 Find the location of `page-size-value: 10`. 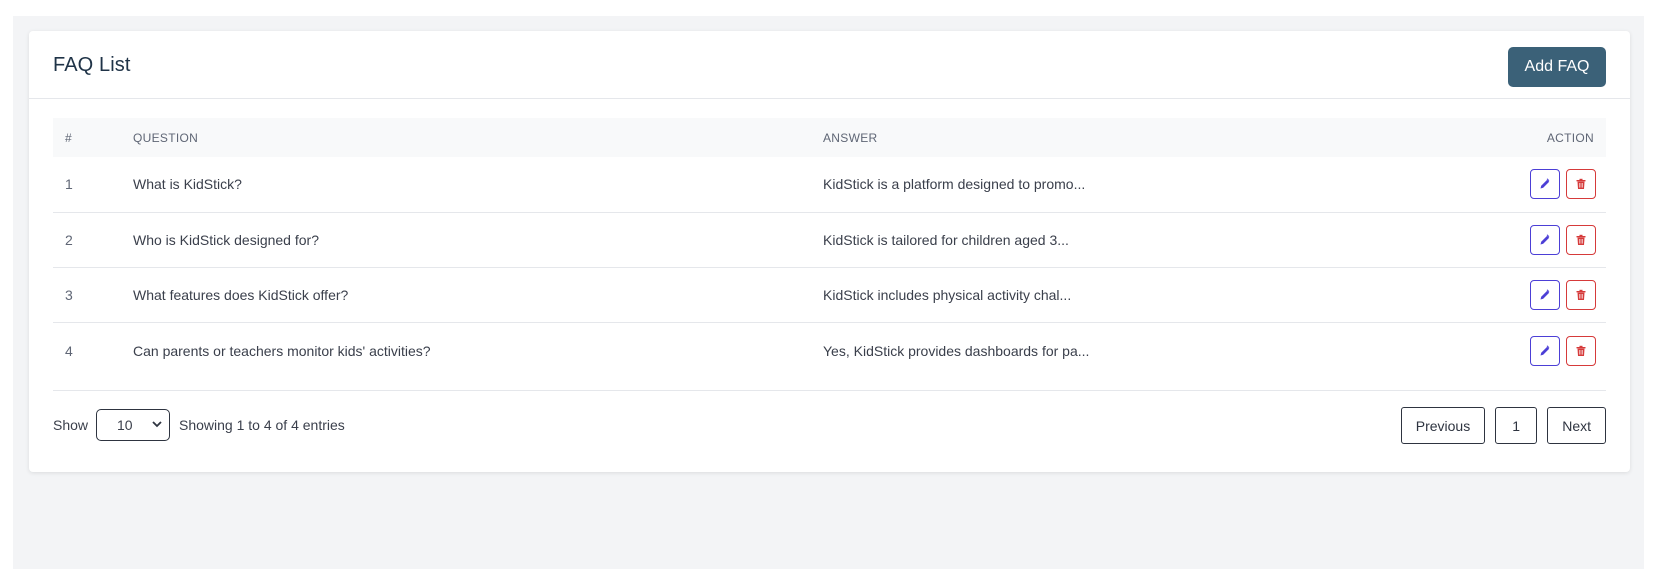

page-size-value: 10 is located at coordinates (125, 425).